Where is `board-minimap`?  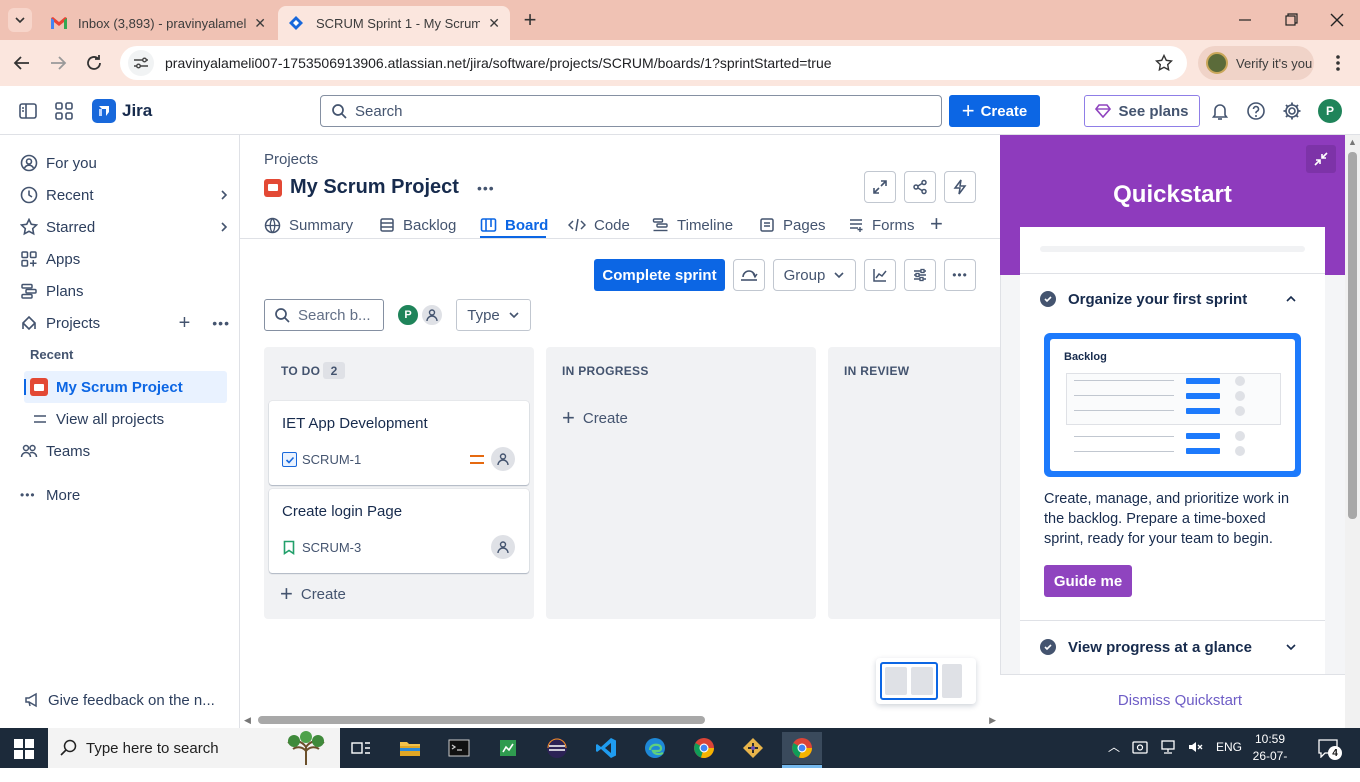 board-minimap is located at coordinates (926, 681).